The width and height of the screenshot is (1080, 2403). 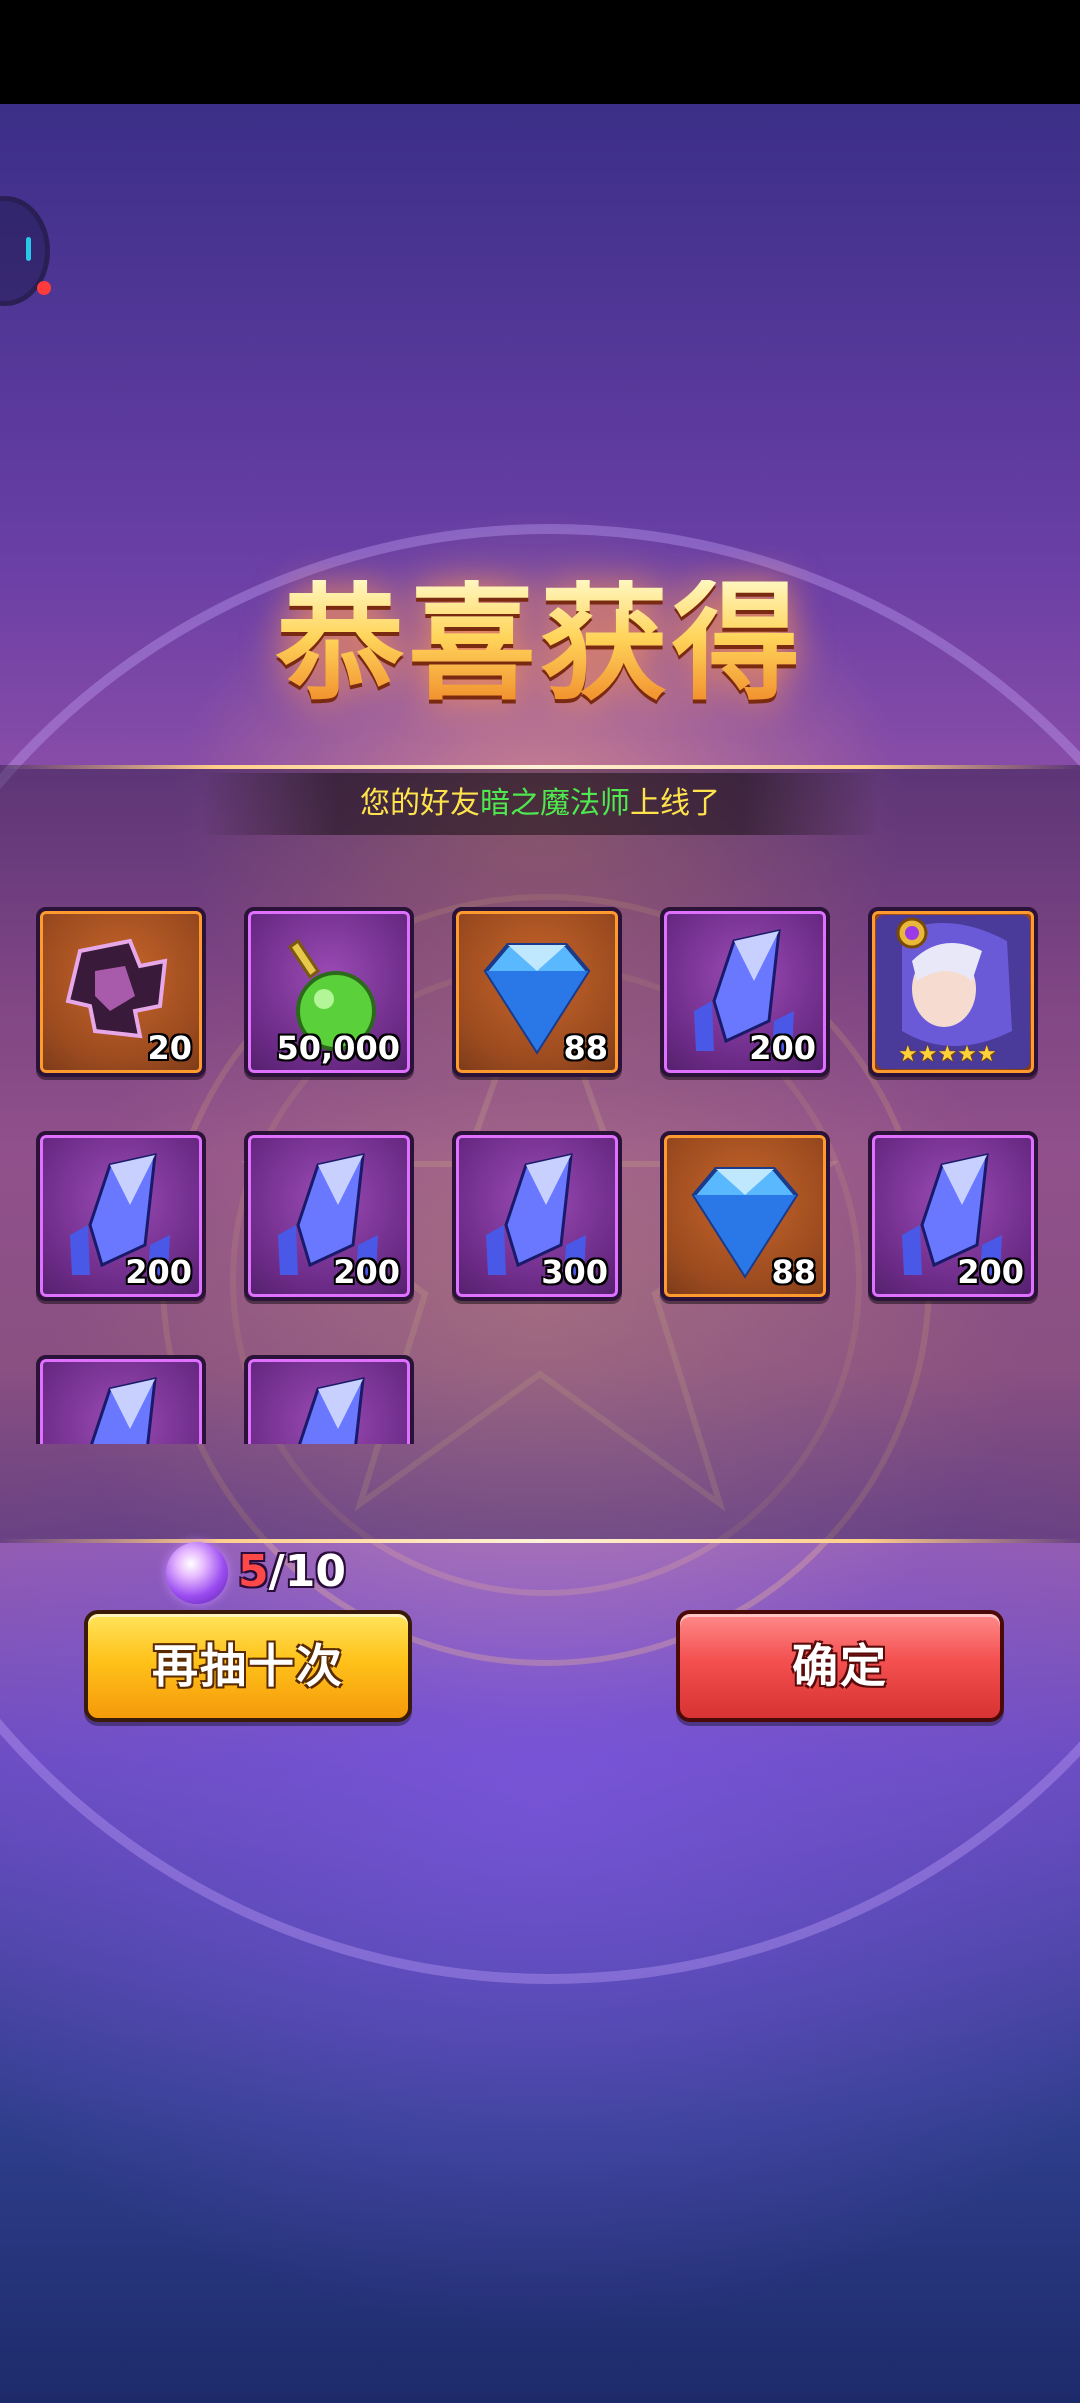 I want to click on panel-top-glow, so click(x=540, y=767).